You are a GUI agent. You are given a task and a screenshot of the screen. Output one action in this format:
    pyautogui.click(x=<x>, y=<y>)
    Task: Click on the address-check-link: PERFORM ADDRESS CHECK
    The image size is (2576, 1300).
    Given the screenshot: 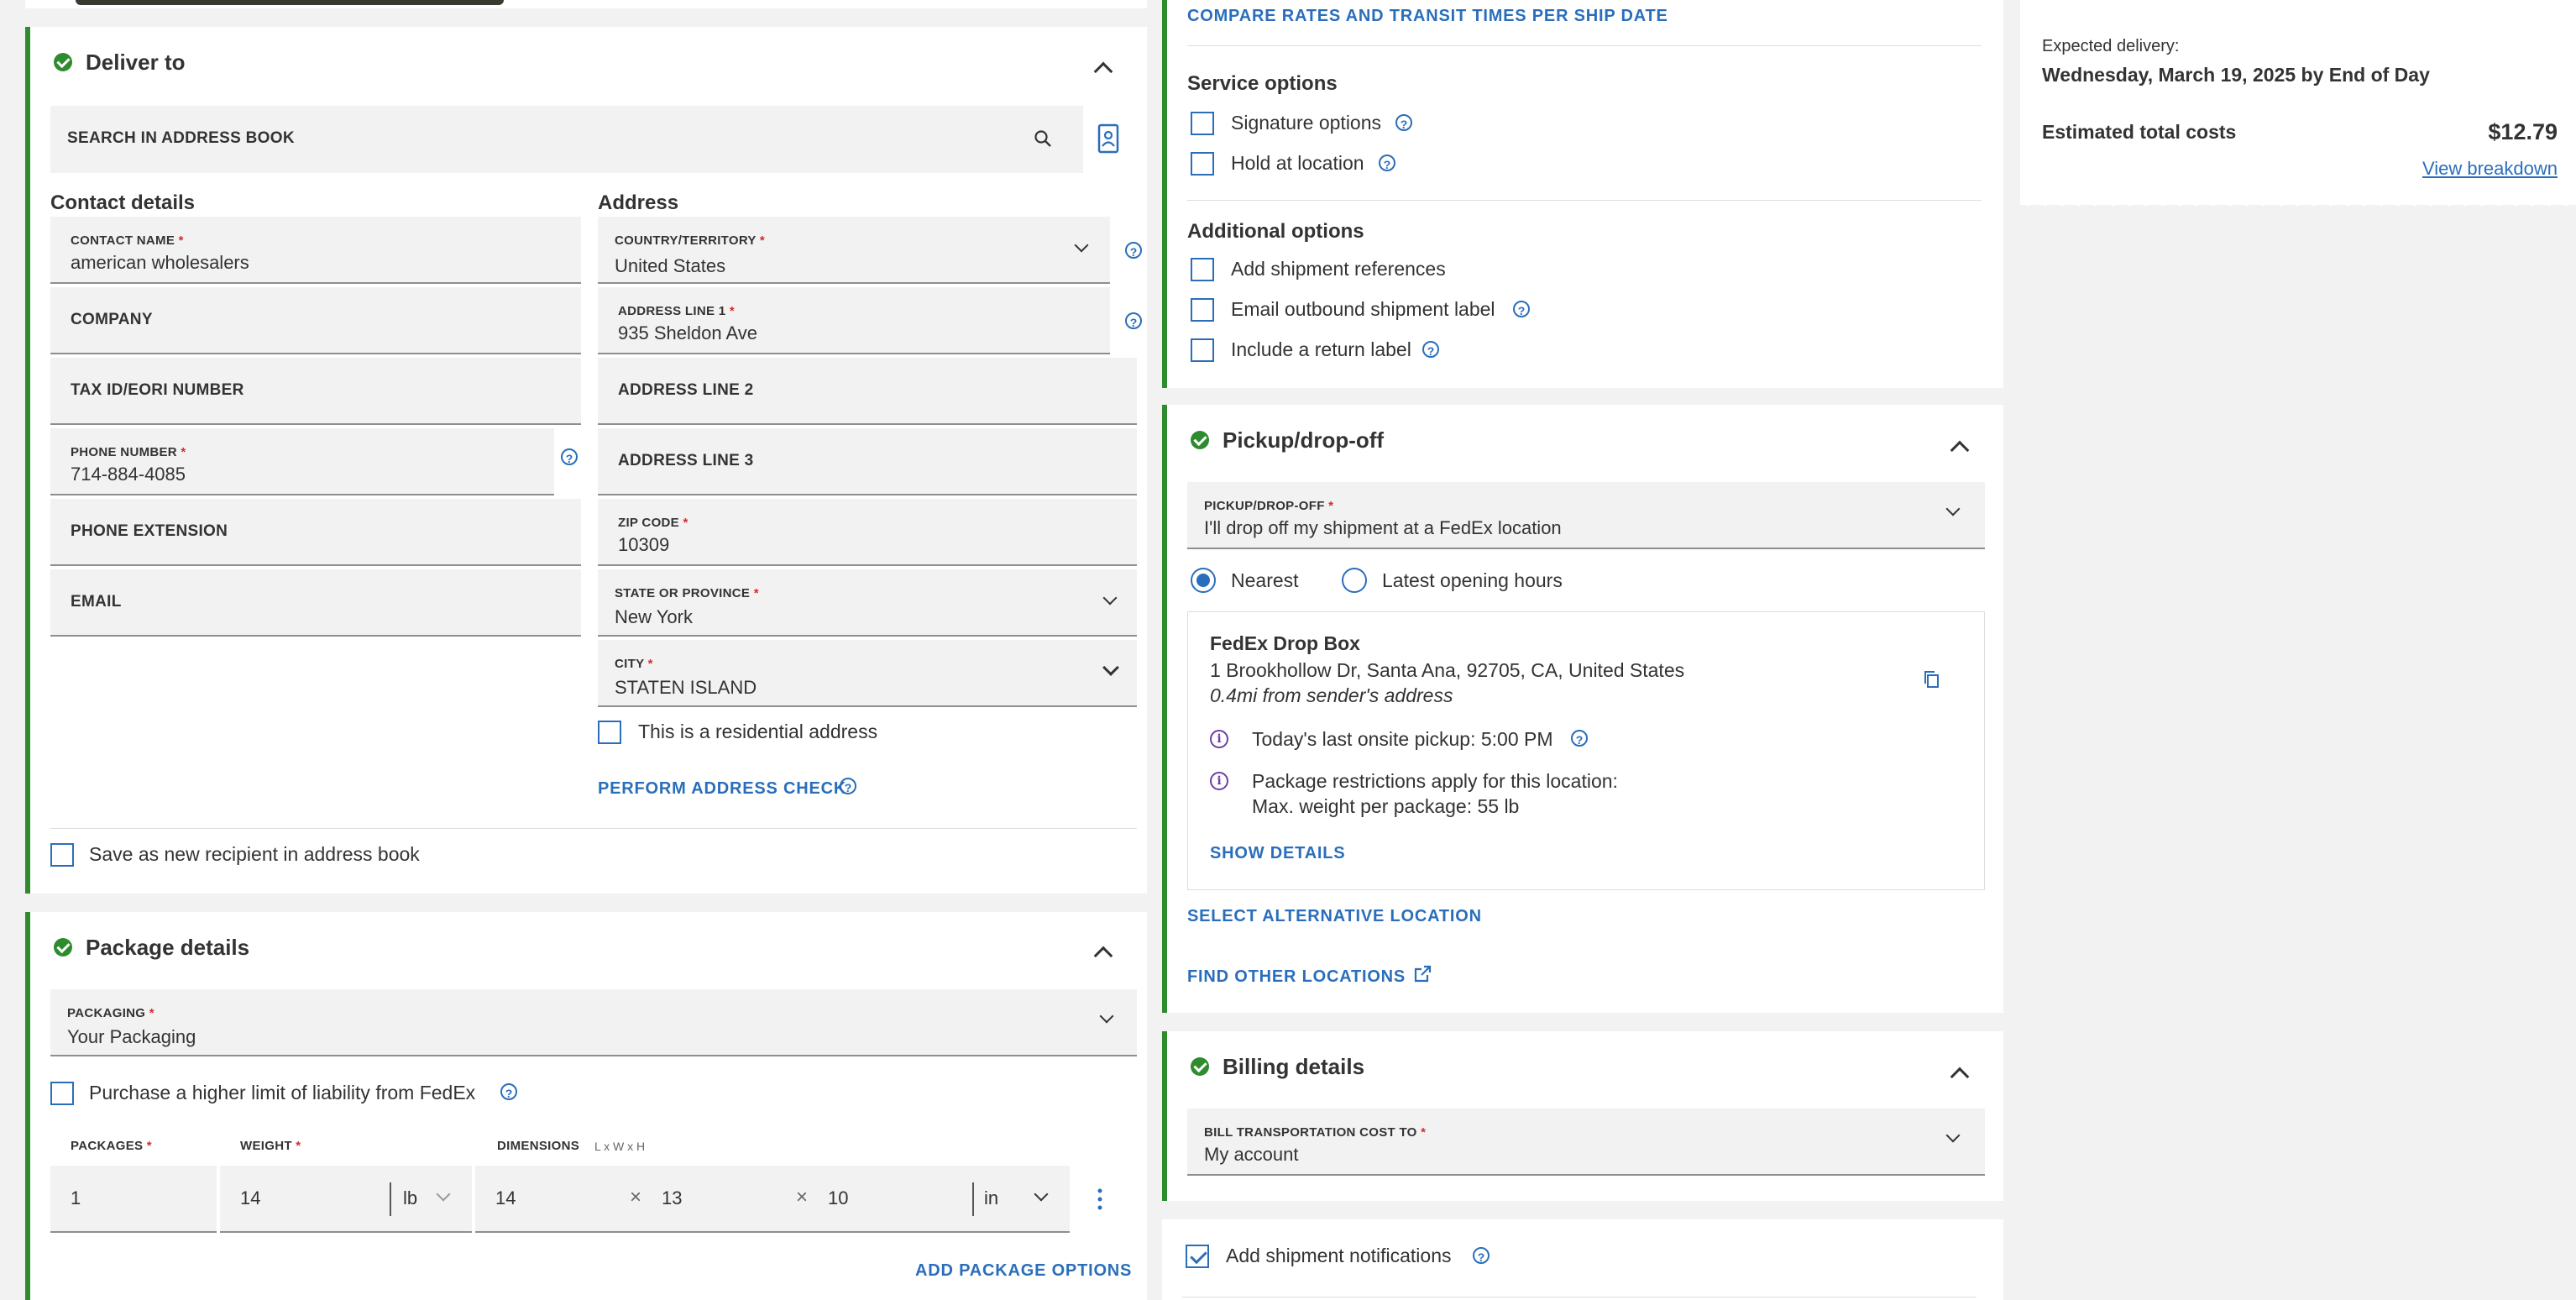 What is the action you would take?
    pyautogui.click(x=722, y=789)
    